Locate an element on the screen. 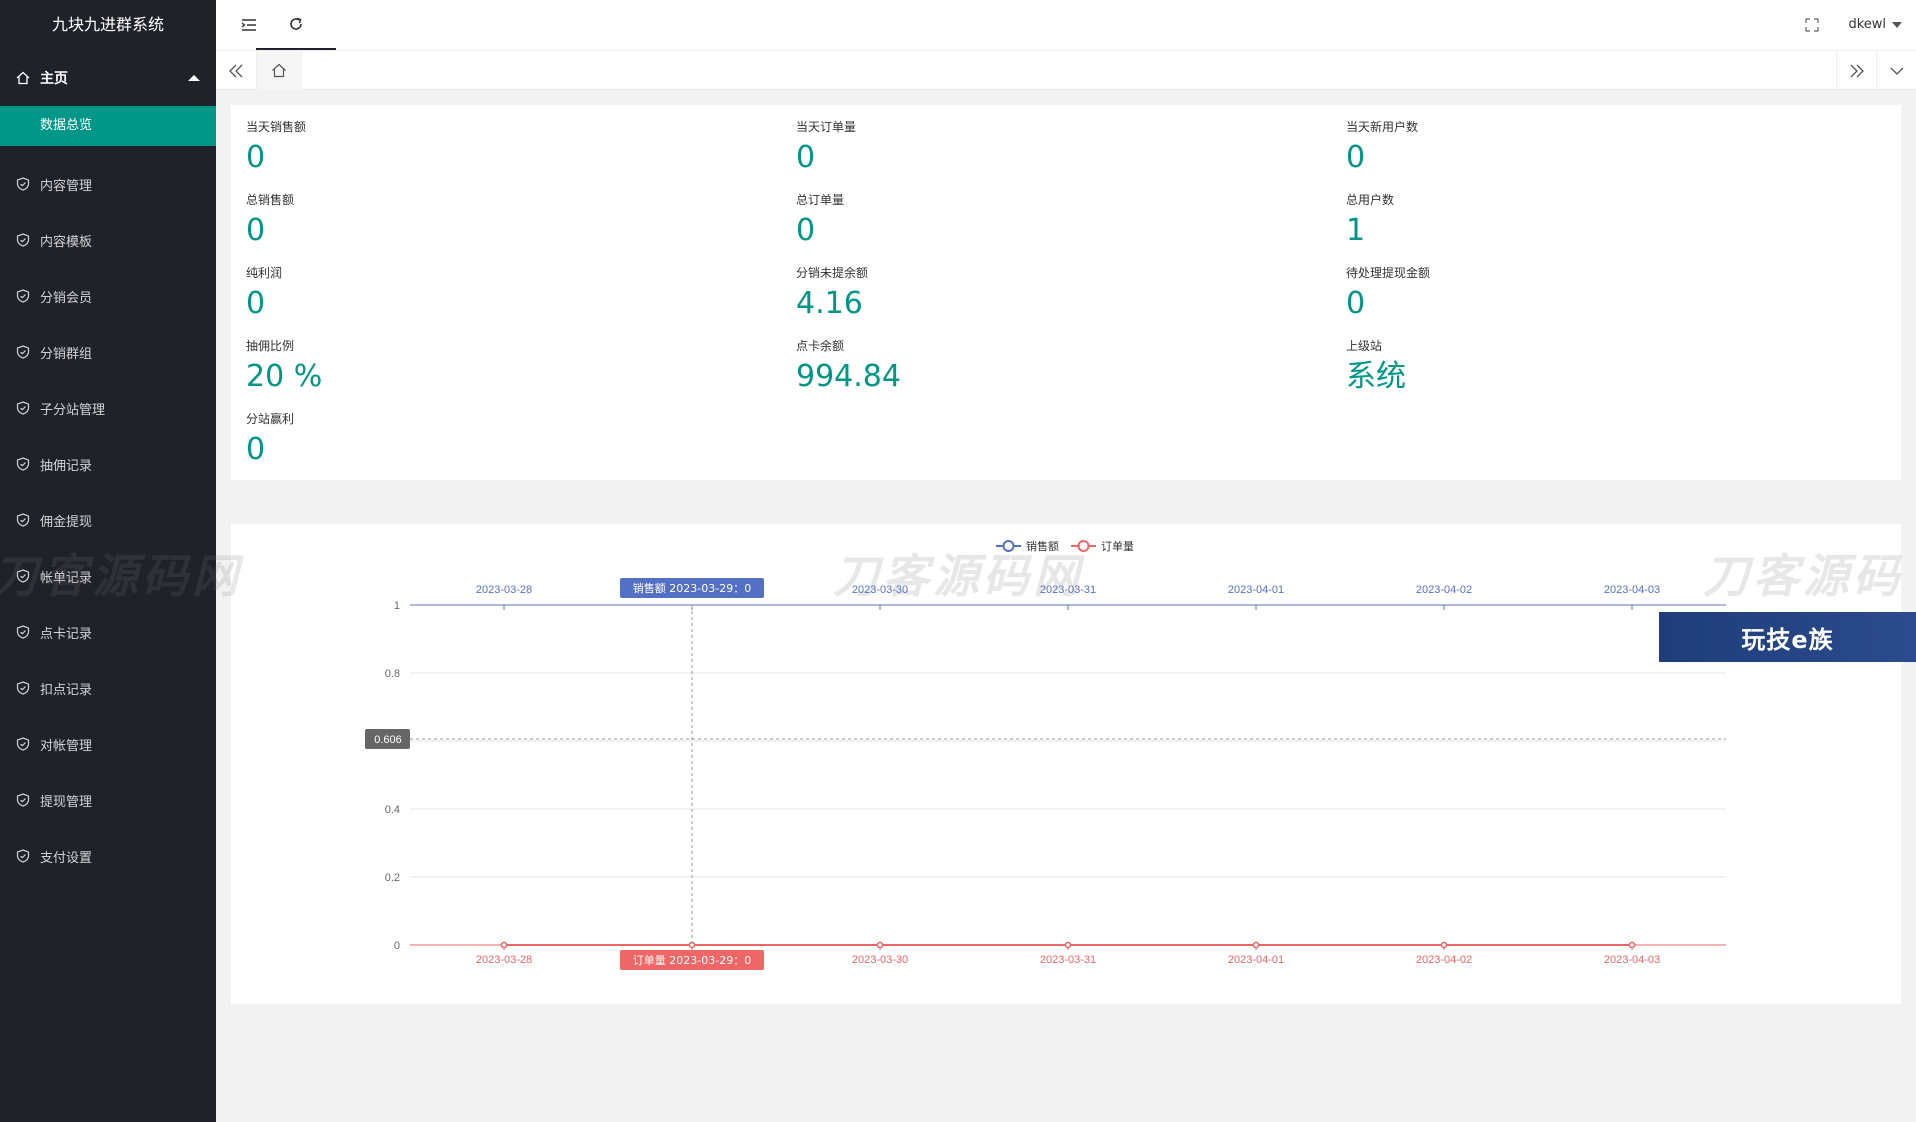  fullscreen-button is located at coordinates (1812, 25).